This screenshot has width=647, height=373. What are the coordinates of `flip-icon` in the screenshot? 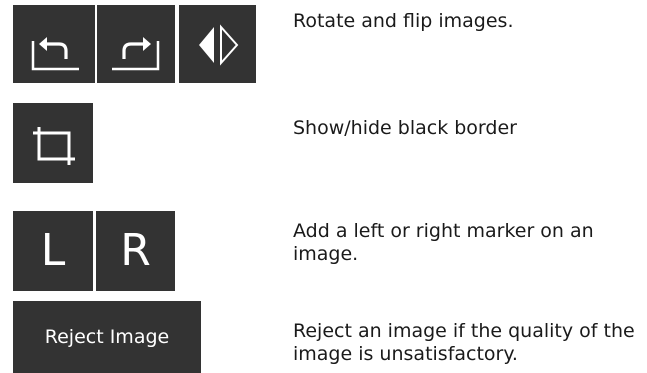 It's located at (219, 45).